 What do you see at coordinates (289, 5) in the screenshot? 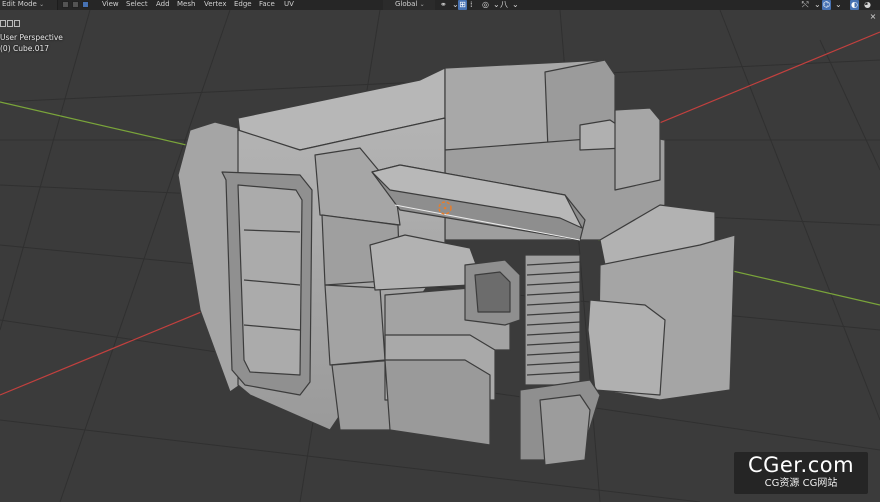
I see `menu-uv: UV` at bounding box center [289, 5].